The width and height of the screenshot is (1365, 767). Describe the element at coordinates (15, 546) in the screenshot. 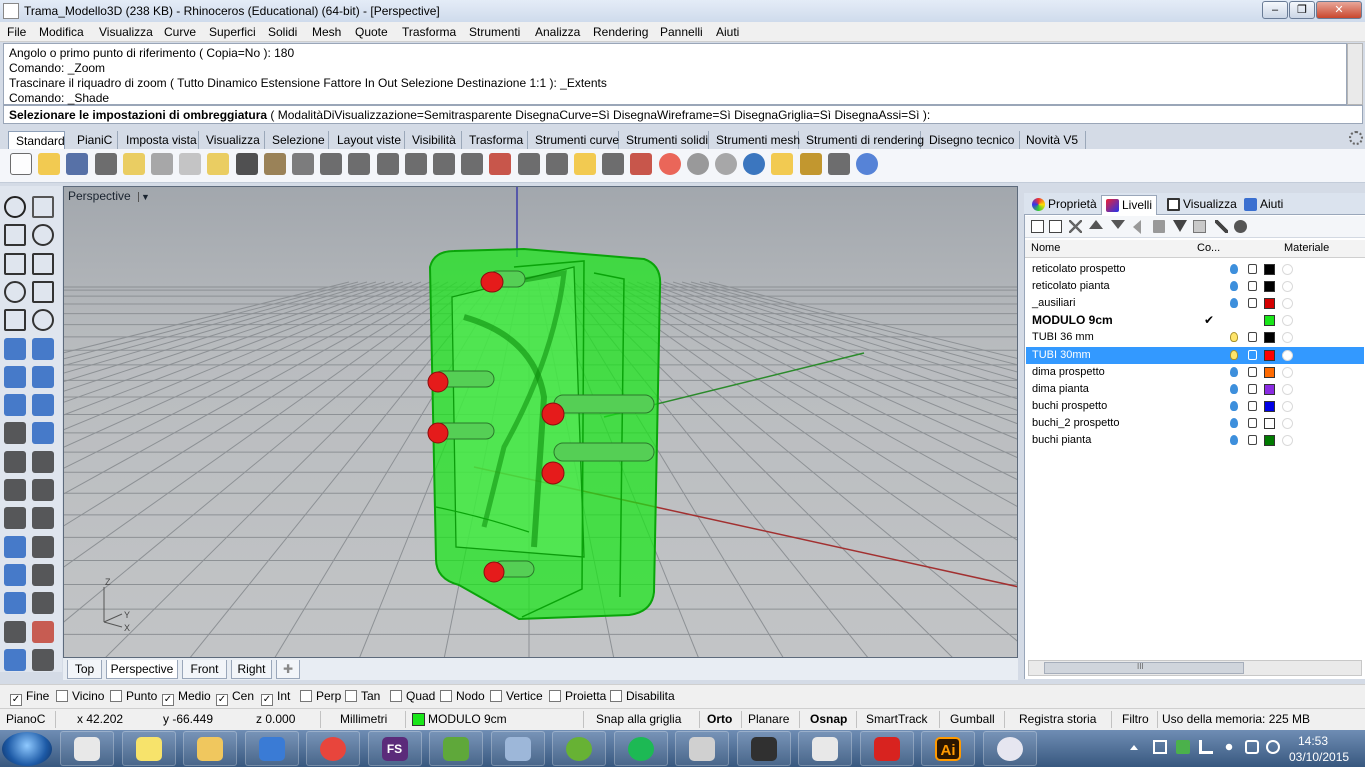

I see `text-icon` at that location.